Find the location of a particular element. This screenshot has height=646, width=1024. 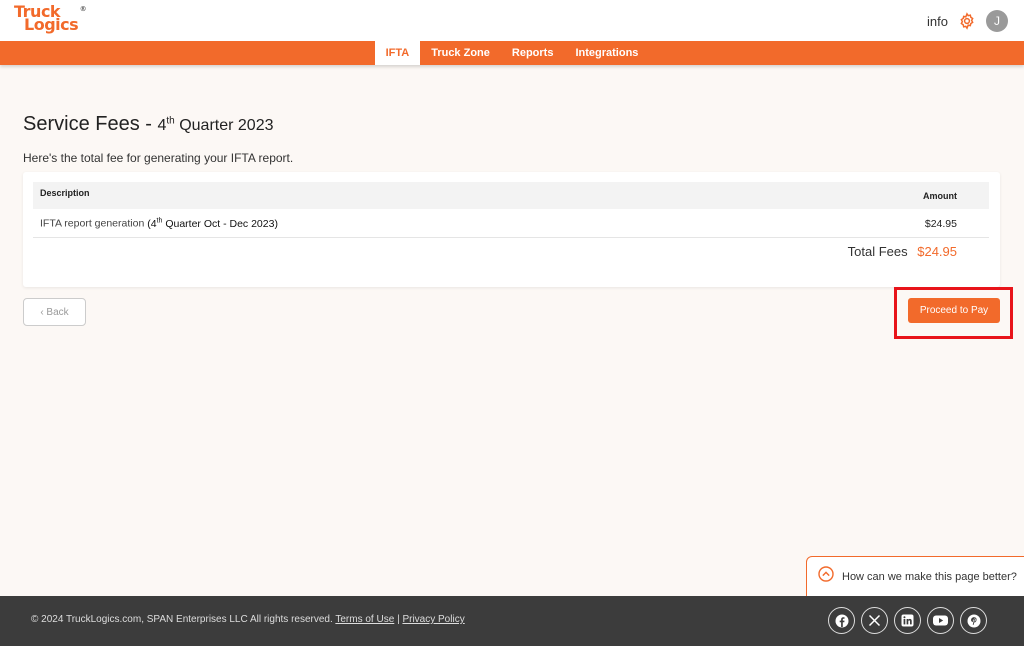

gear-icon is located at coordinates (967, 21).